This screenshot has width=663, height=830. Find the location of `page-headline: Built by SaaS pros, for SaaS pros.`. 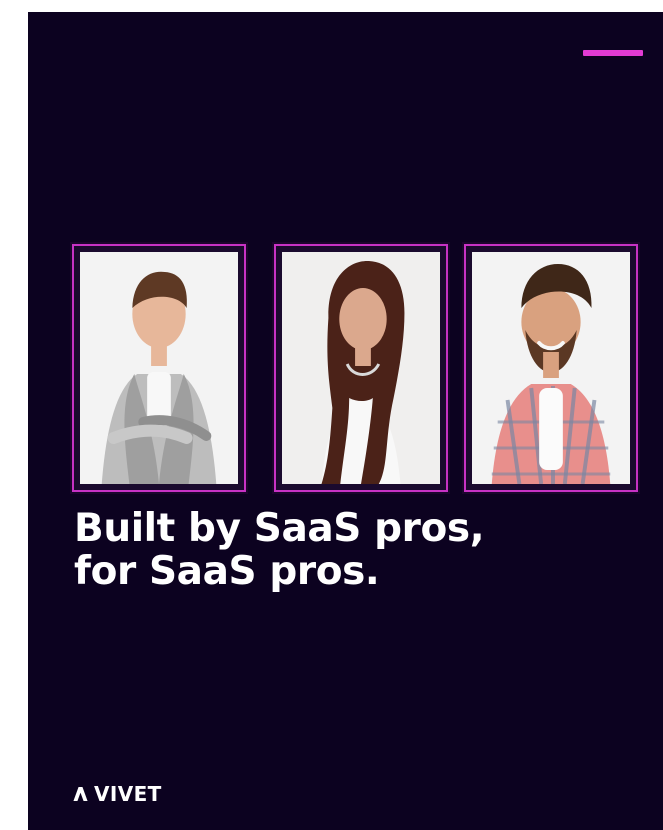

page-headline: Built by SaaS pros, for SaaS pros. is located at coordinates (344, 550).